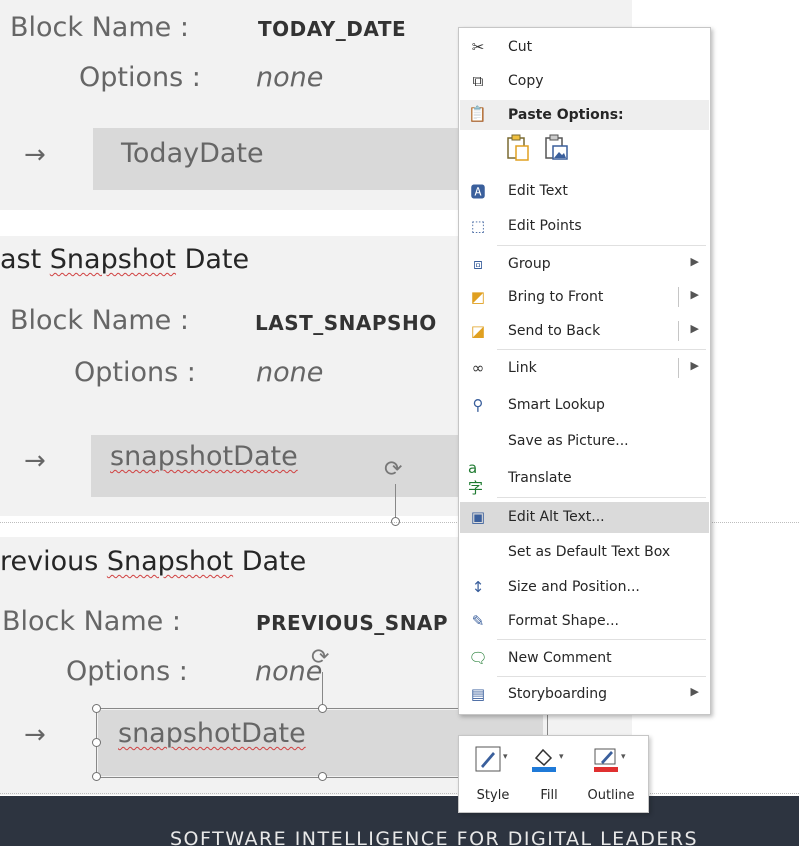  Describe the element at coordinates (518, 148) in the screenshot. I see `paste-keep-formatting-icon` at that location.